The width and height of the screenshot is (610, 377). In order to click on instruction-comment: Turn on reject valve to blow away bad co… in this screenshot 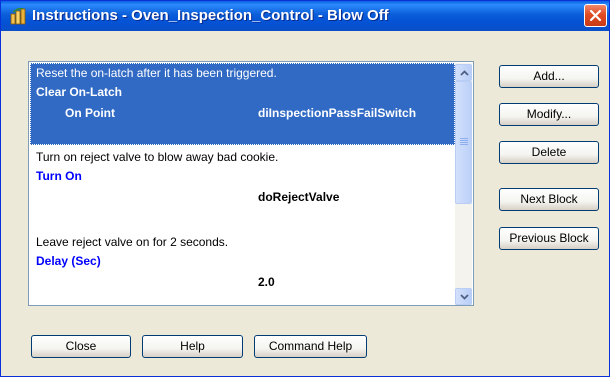, I will do `click(157, 157)`.